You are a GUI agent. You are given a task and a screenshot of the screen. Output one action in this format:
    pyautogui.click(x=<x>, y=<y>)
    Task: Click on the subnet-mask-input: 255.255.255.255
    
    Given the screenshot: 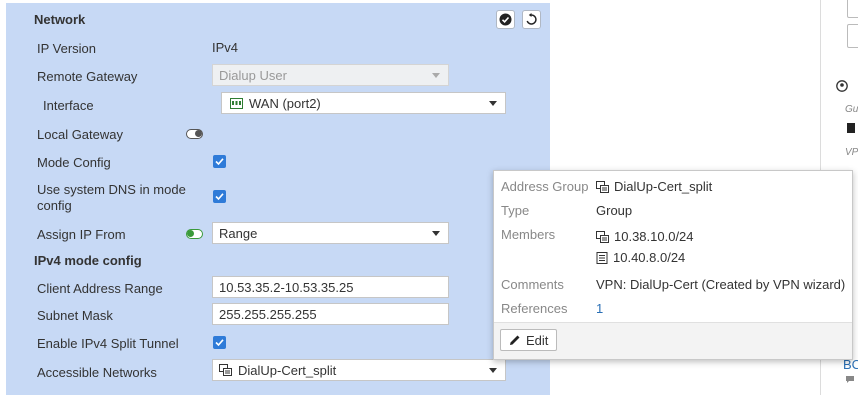 What is the action you would take?
    pyautogui.click(x=330, y=314)
    